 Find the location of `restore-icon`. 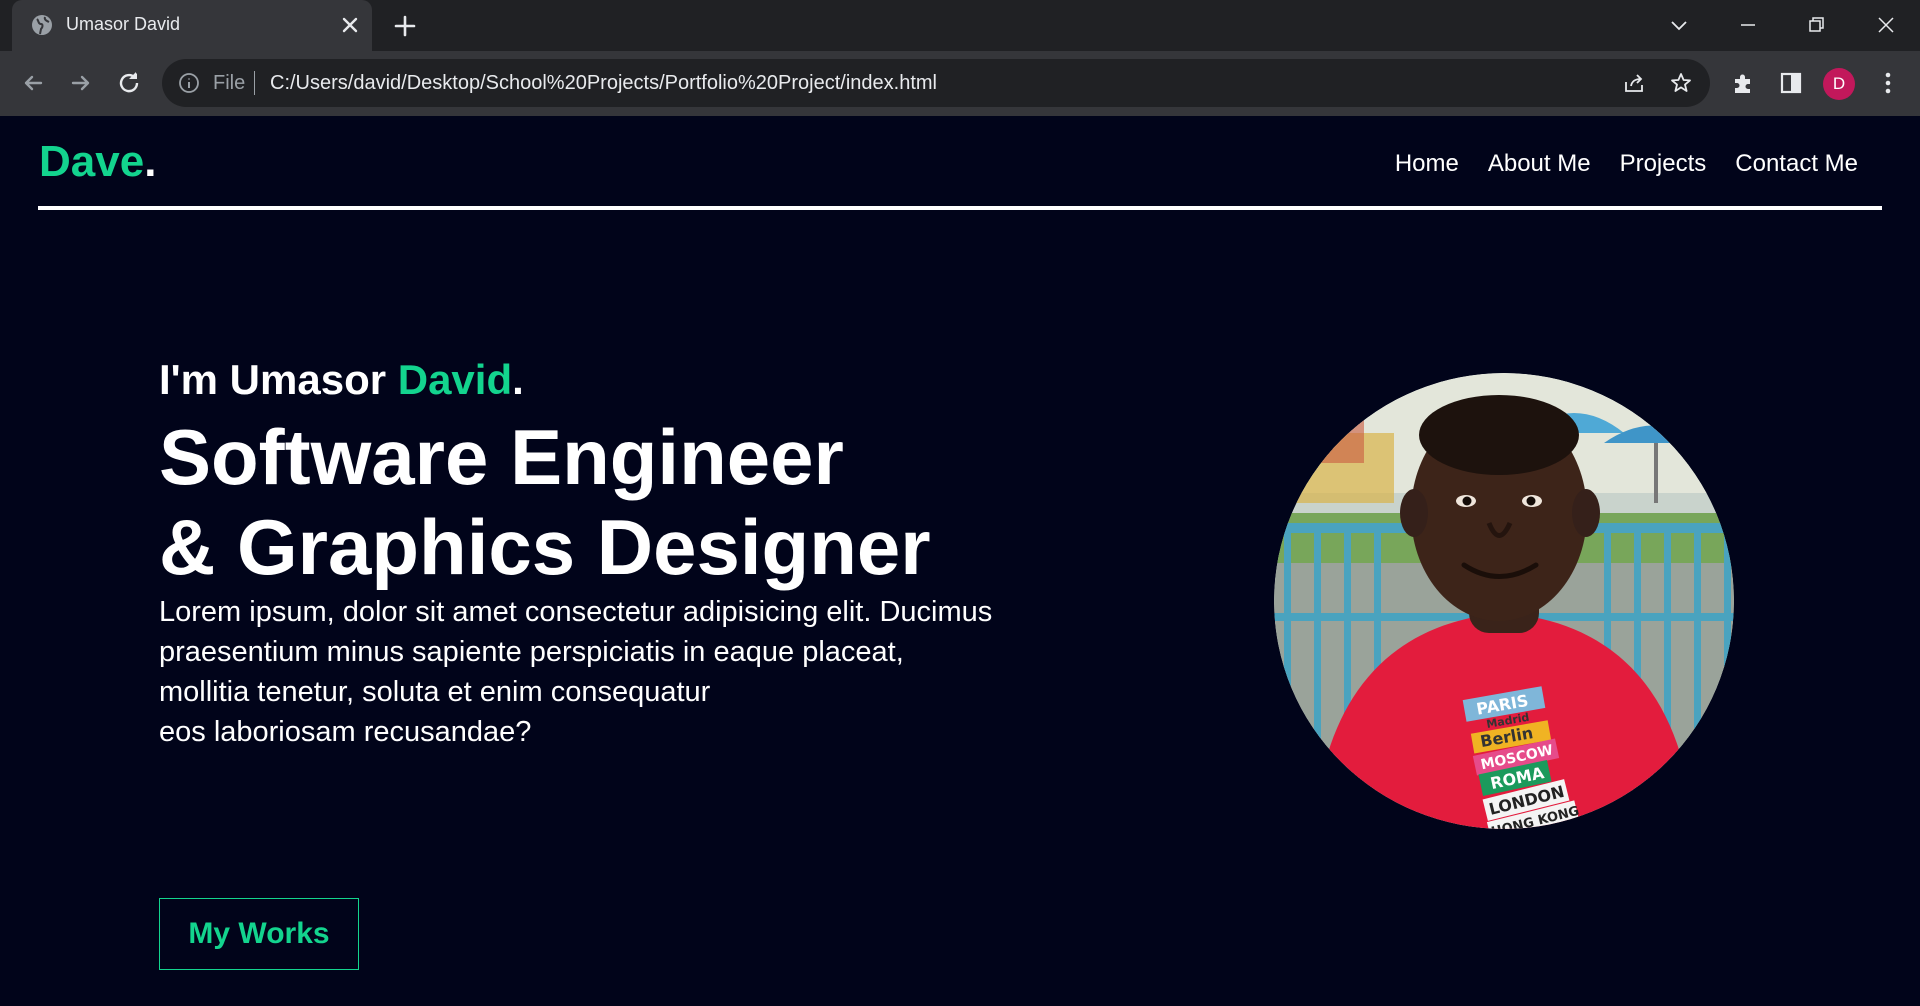

restore-icon is located at coordinates (1816, 25).